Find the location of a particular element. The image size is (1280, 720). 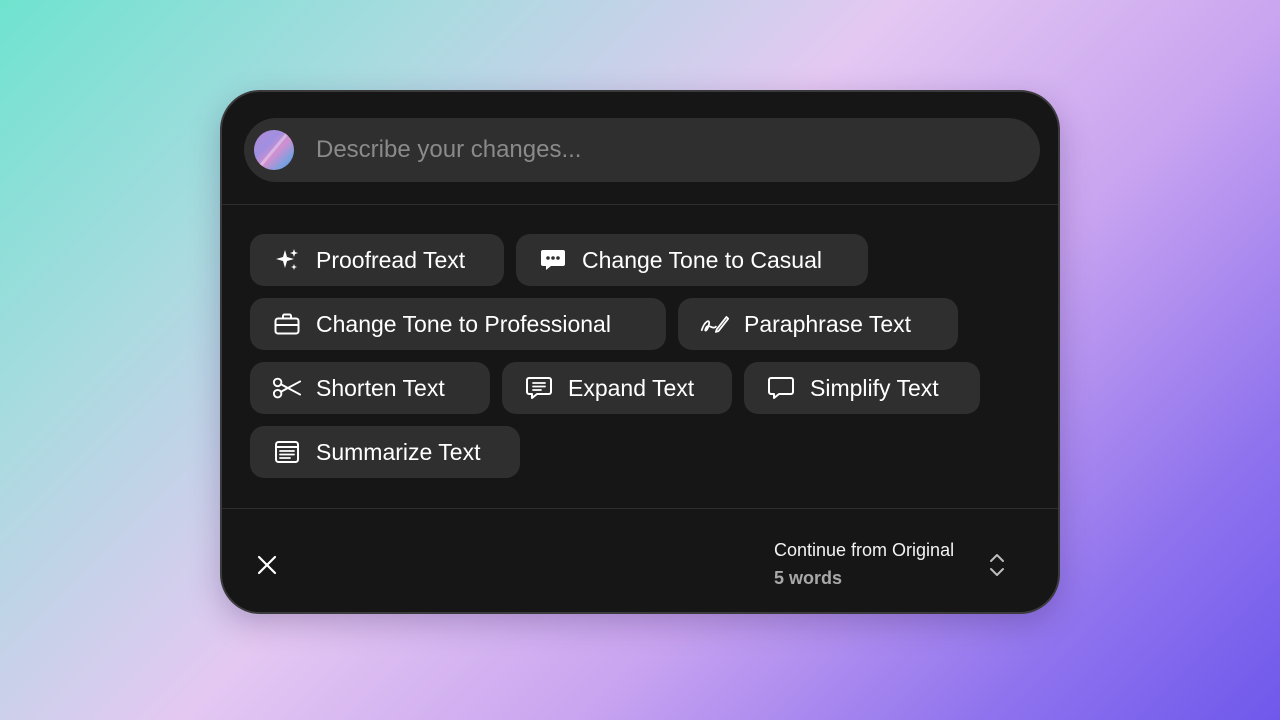

speech-bubble-icon is located at coordinates (781, 388).